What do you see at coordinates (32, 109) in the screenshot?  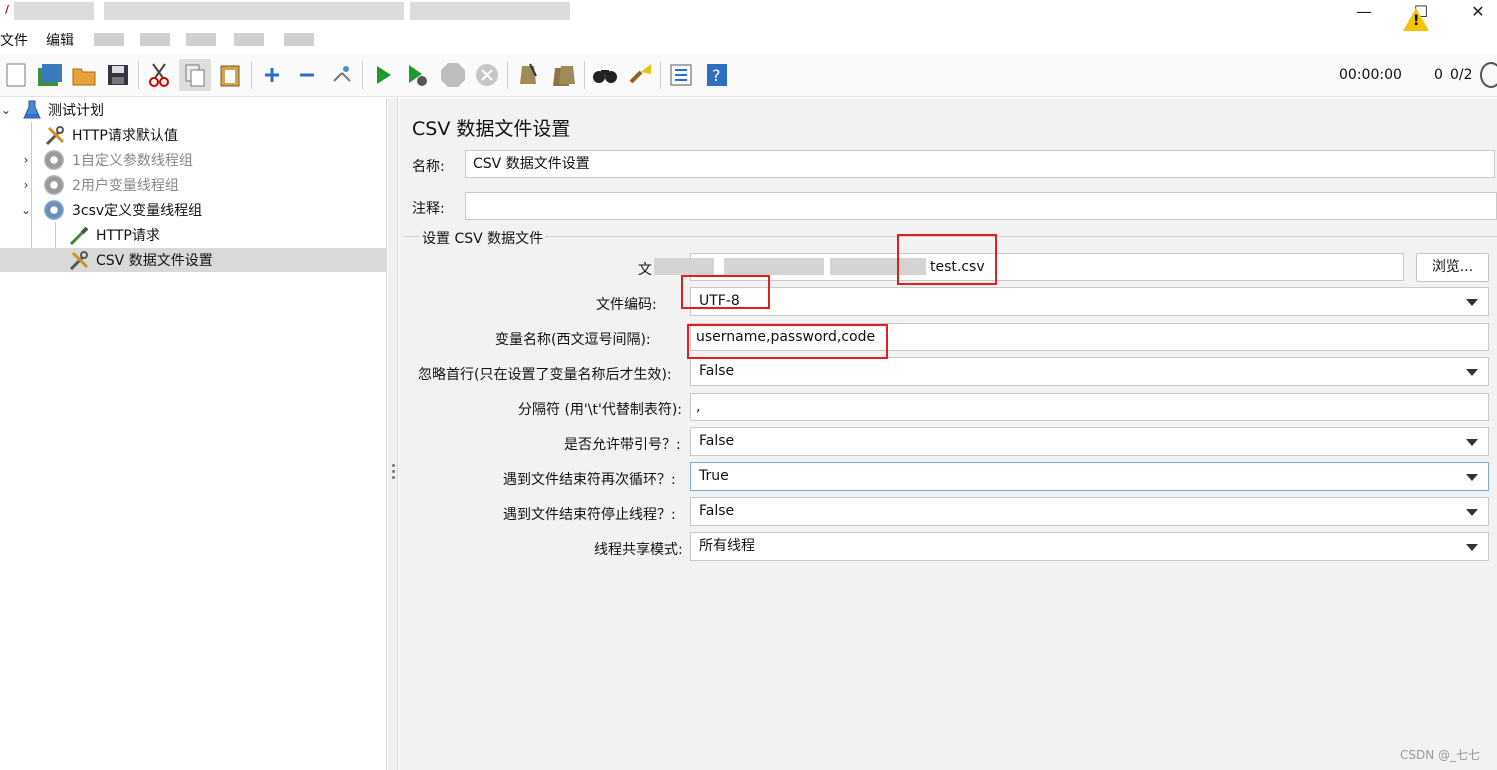 I see `flask-icon` at bounding box center [32, 109].